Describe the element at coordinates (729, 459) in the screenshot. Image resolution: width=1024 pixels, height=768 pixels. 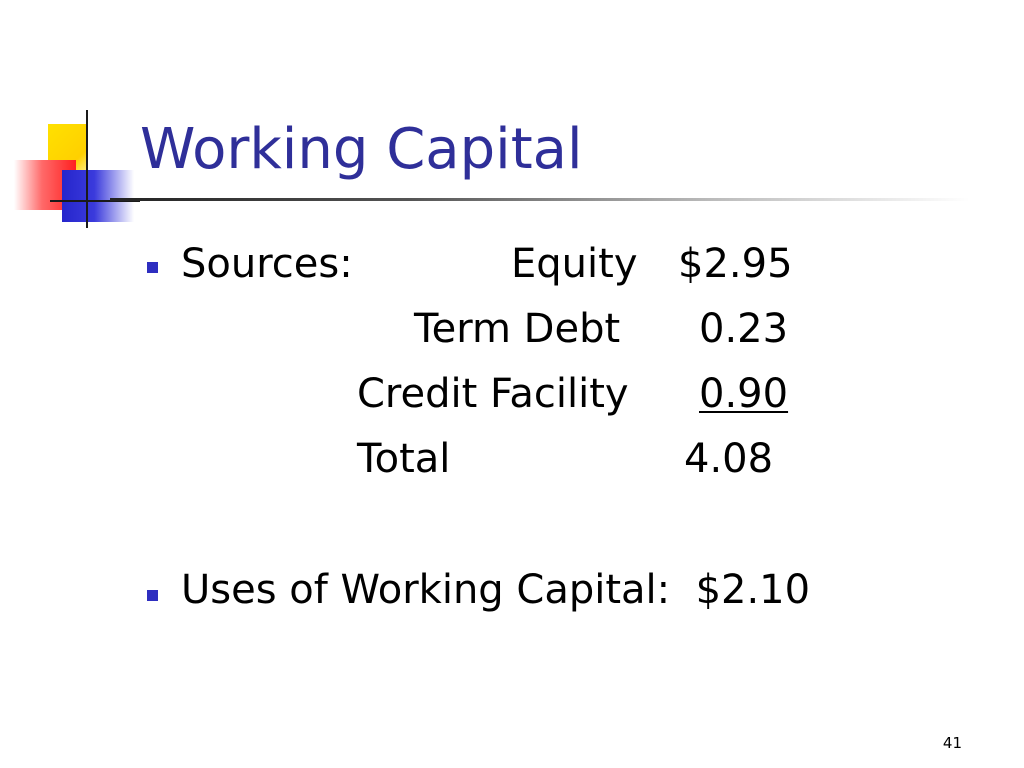
I see `sources-row-total-value: 4.08` at that location.